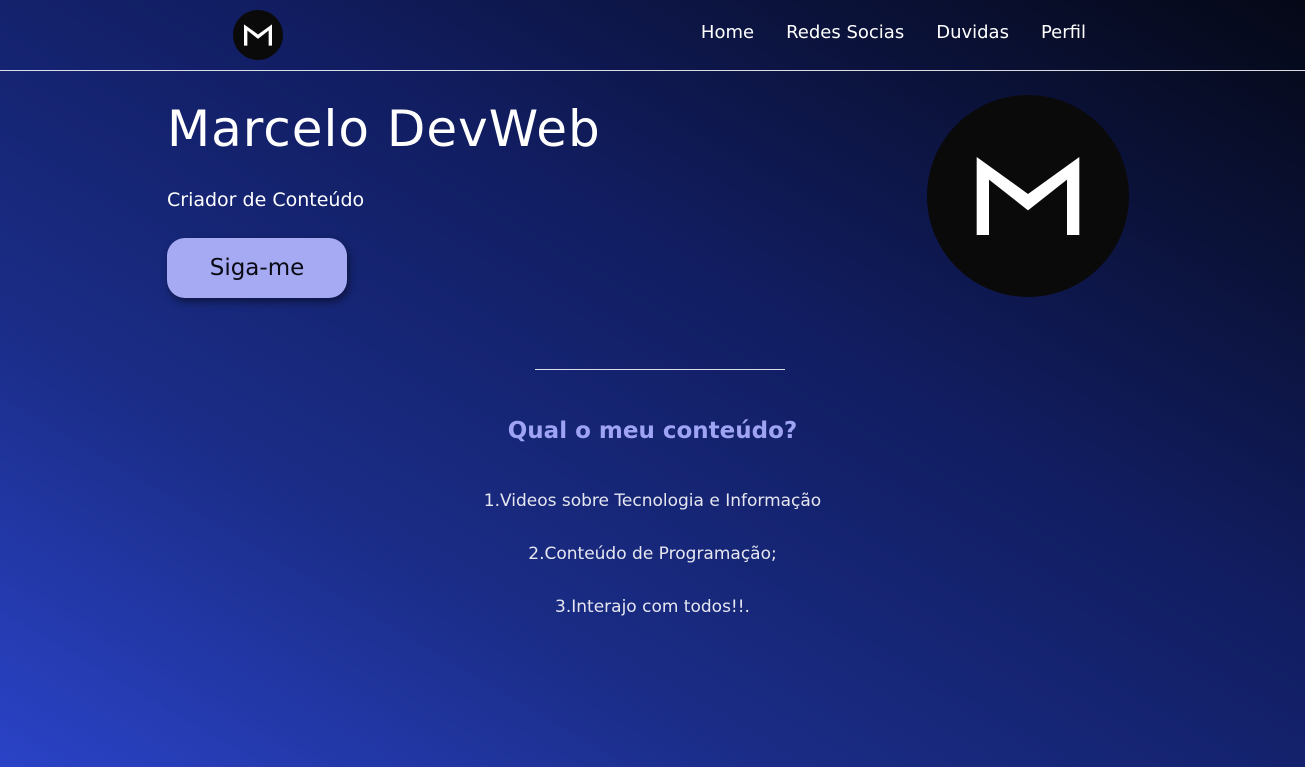 This screenshot has width=1305, height=767. What do you see at coordinates (384, 129) in the screenshot?
I see `hero-title: Marcelo DevWeb` at bounding box center [384, 129].